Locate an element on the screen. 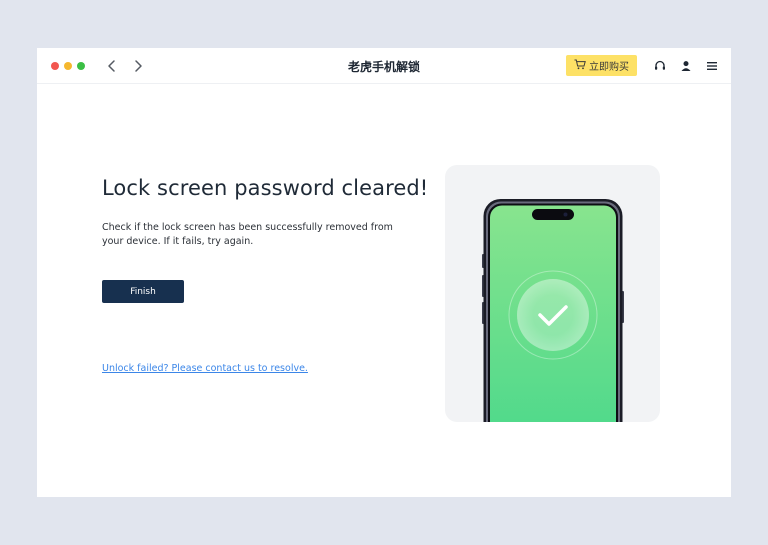 The height and width of the screenshot is (545, 768). menu-icon is located at coordinates (712, 66).